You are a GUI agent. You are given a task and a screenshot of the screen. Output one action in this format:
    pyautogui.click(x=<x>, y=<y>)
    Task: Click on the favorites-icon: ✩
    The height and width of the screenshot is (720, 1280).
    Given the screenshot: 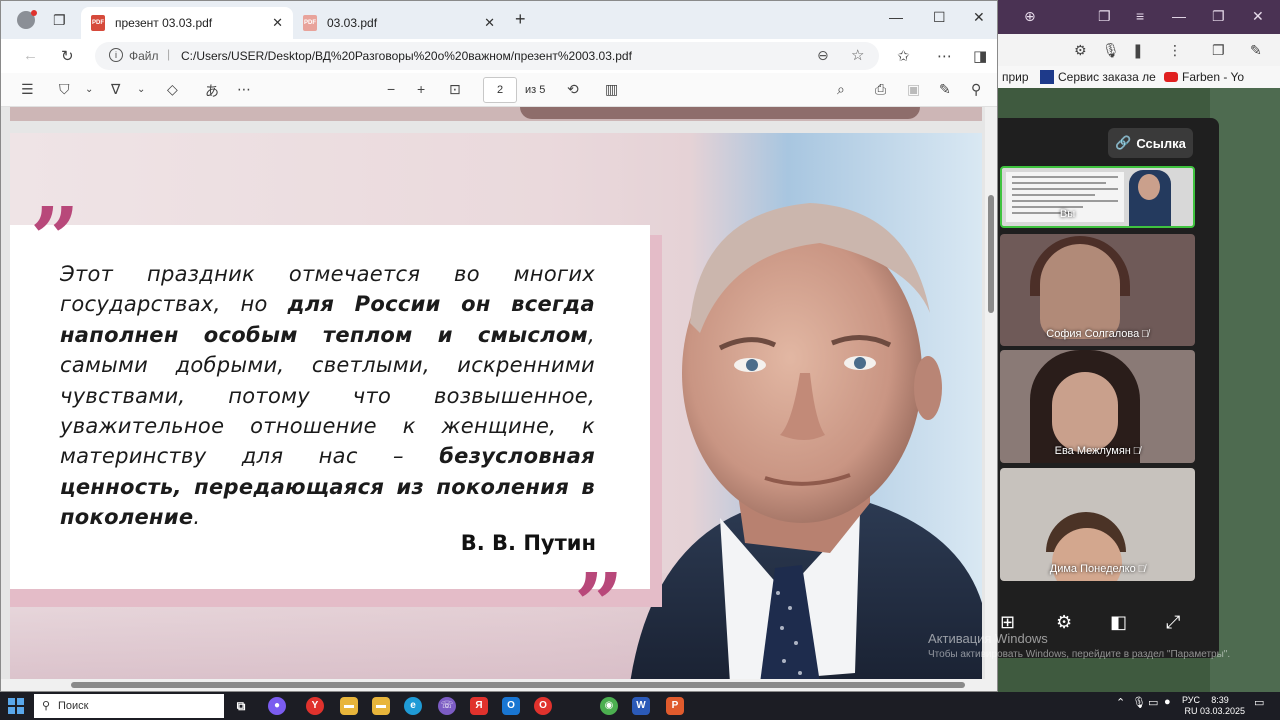 What is the action you would take?
    pyautogui.click(x=903, y=56)
    